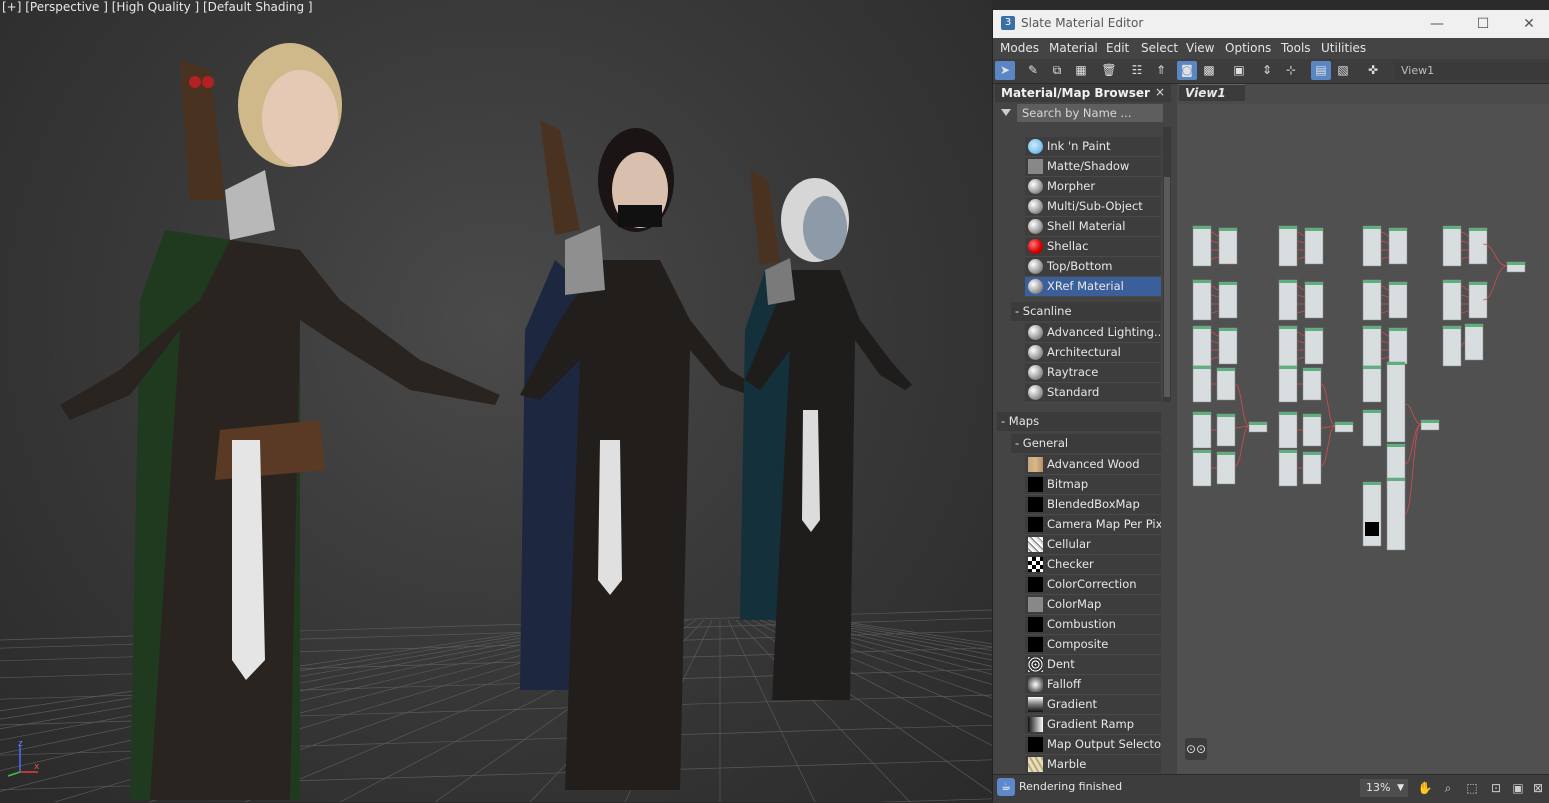 This screenshot has height=803, width=1549. I want to click on list-item: ColorCorrection, so click(1093, 585).